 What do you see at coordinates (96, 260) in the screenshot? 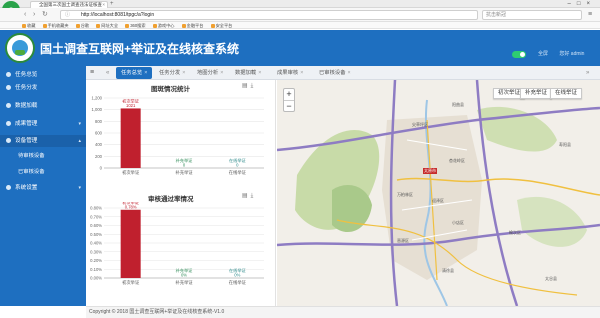
I see `y-tick-label: 0.20%` at bounding box center [96, 260].